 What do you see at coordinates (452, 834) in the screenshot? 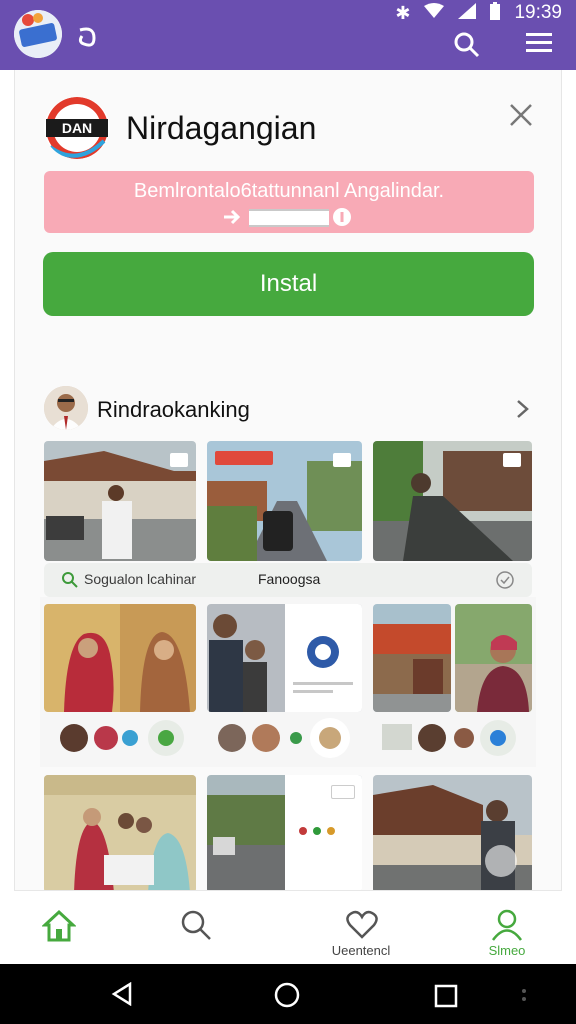
I see `photo-village` at bounding box center [452, 834].